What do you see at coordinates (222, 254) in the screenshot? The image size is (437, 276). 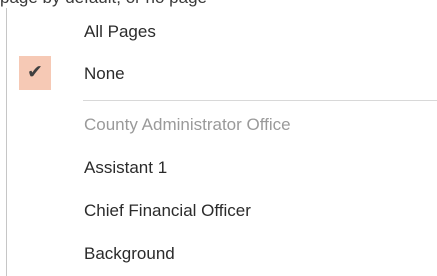 I see `menu-item-background: Background` at bounding box center [222, 254].